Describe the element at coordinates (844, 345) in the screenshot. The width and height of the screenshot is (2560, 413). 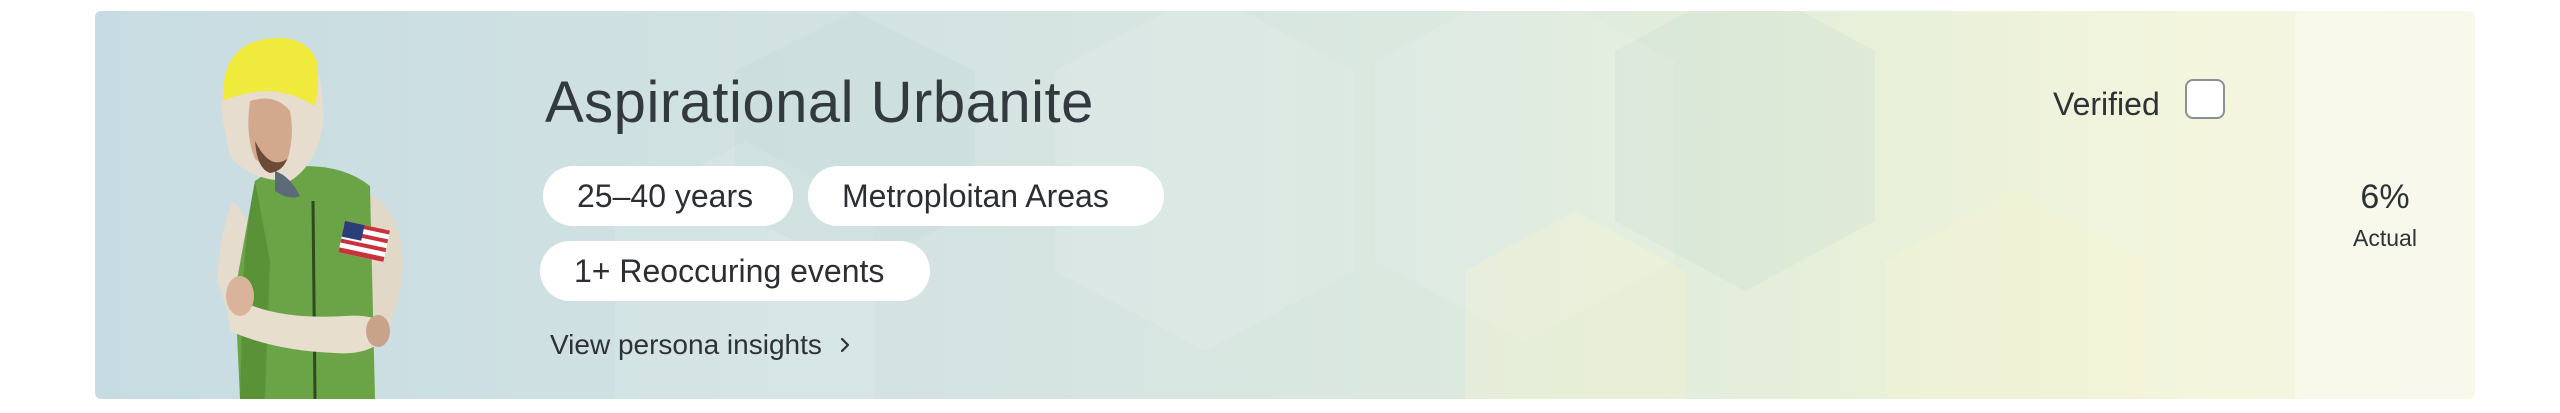
I see `chevron-right-icon` at that location.